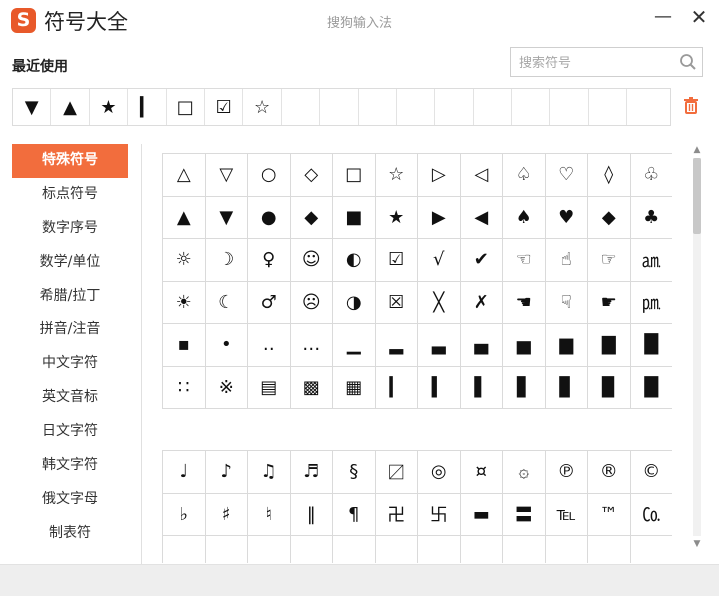 This screenshot has width=719, height=596. I want to click on symbol-cell: ✗, so click(481, 302).